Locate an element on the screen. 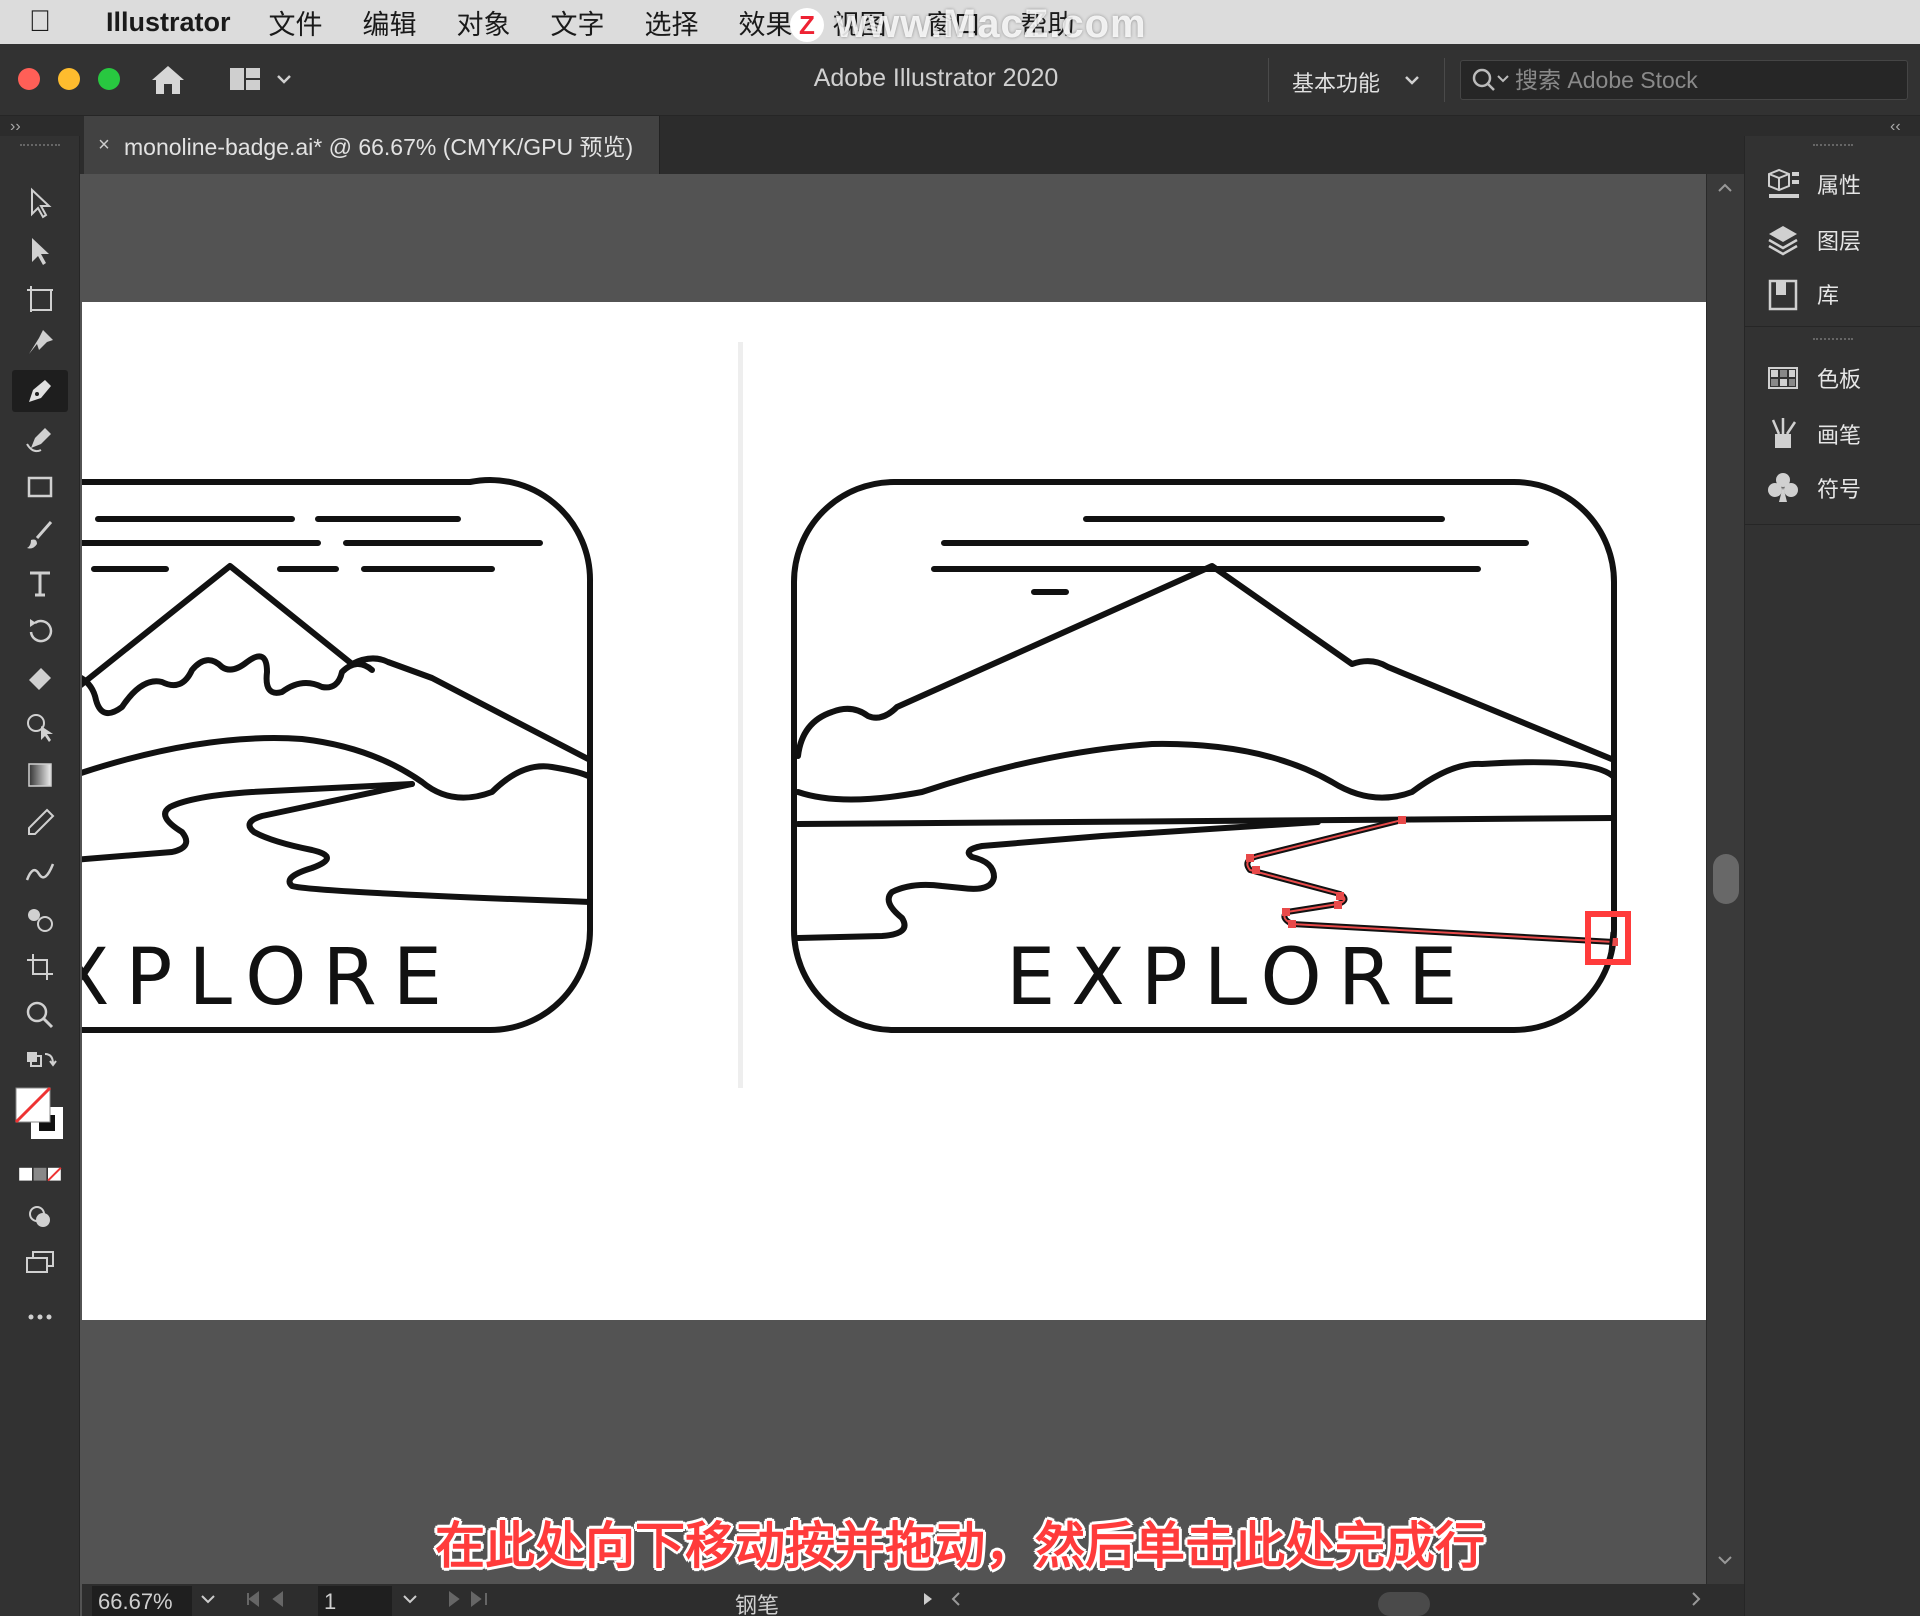 This screenshot has width=1920, height=1616. paintbrush-icon is located at coordinates (40, 535).